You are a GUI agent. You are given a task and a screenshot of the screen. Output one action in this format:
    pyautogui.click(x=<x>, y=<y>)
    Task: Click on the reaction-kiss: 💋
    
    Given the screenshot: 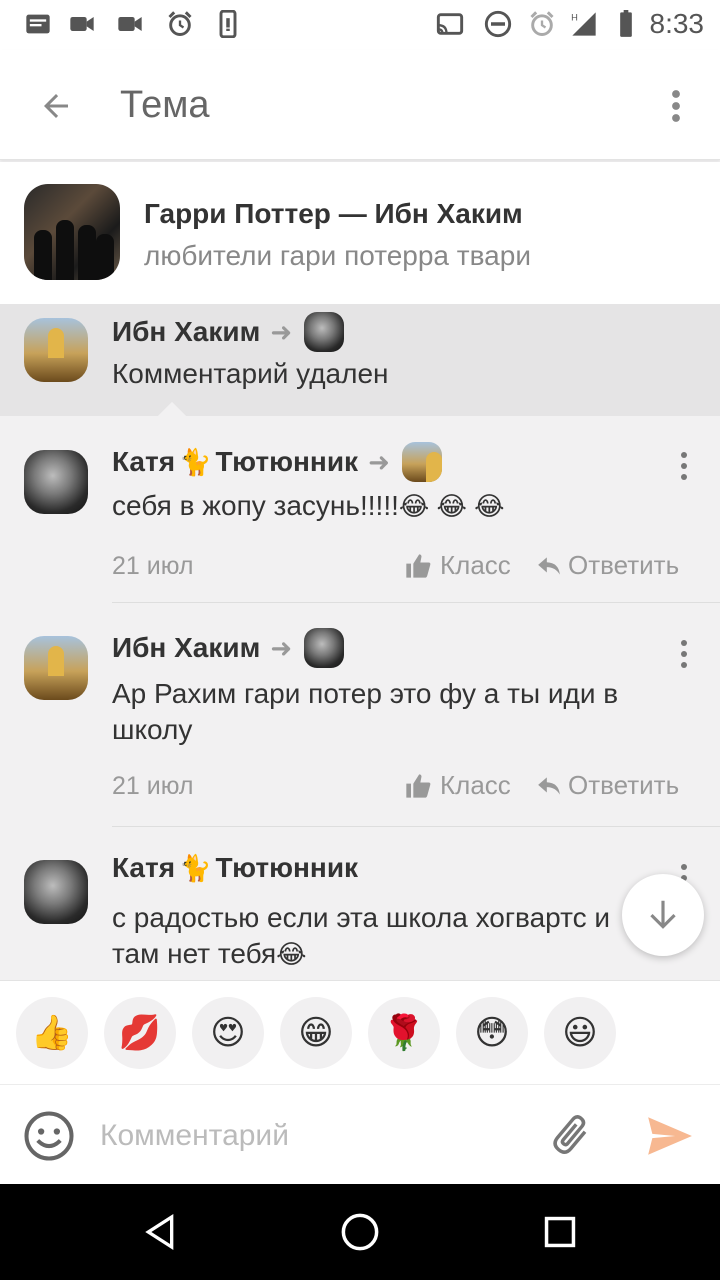 What is the action you would take?
    pyautogui.click(x=140, y=1033)
    